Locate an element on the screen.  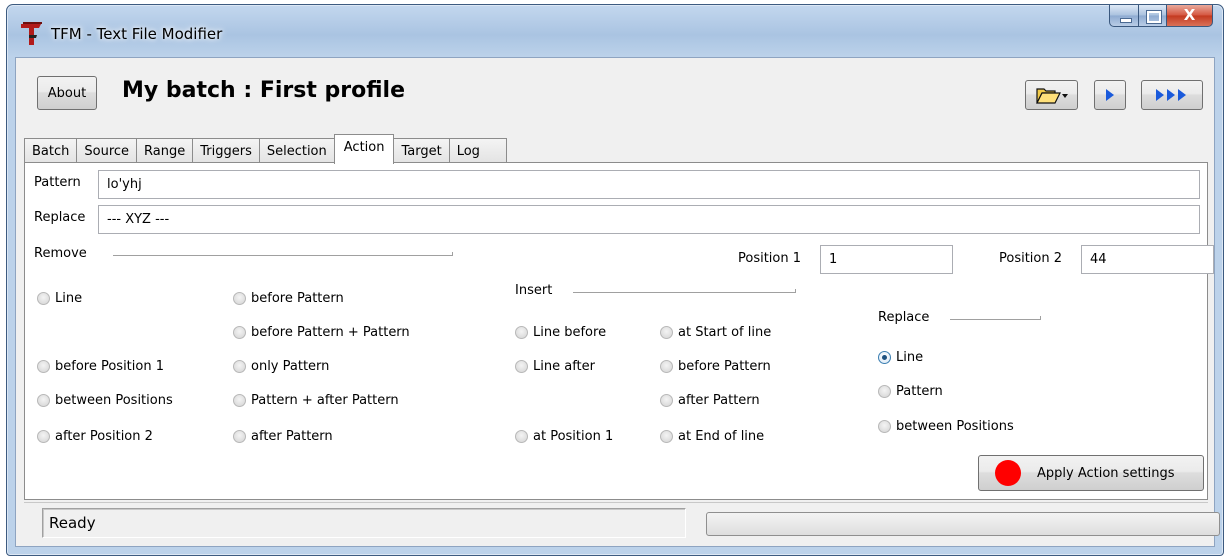
replace-input: --- XYZ --- is located at coordinates (649, 219).